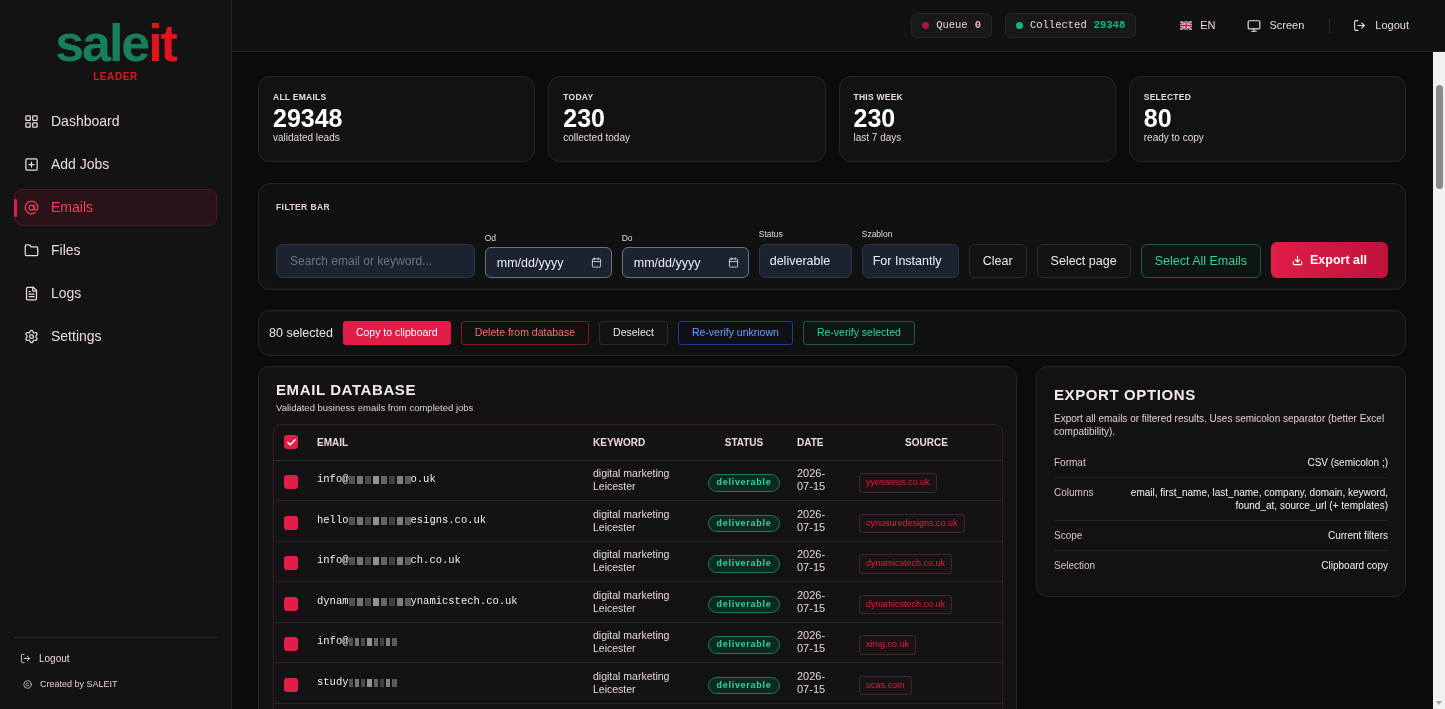 This screenshot has height=709, width=1445. What do you see at coordinates (1070, 462) in the screenshot?
I see `option-label: Format` at bounding box center [1070, 462].